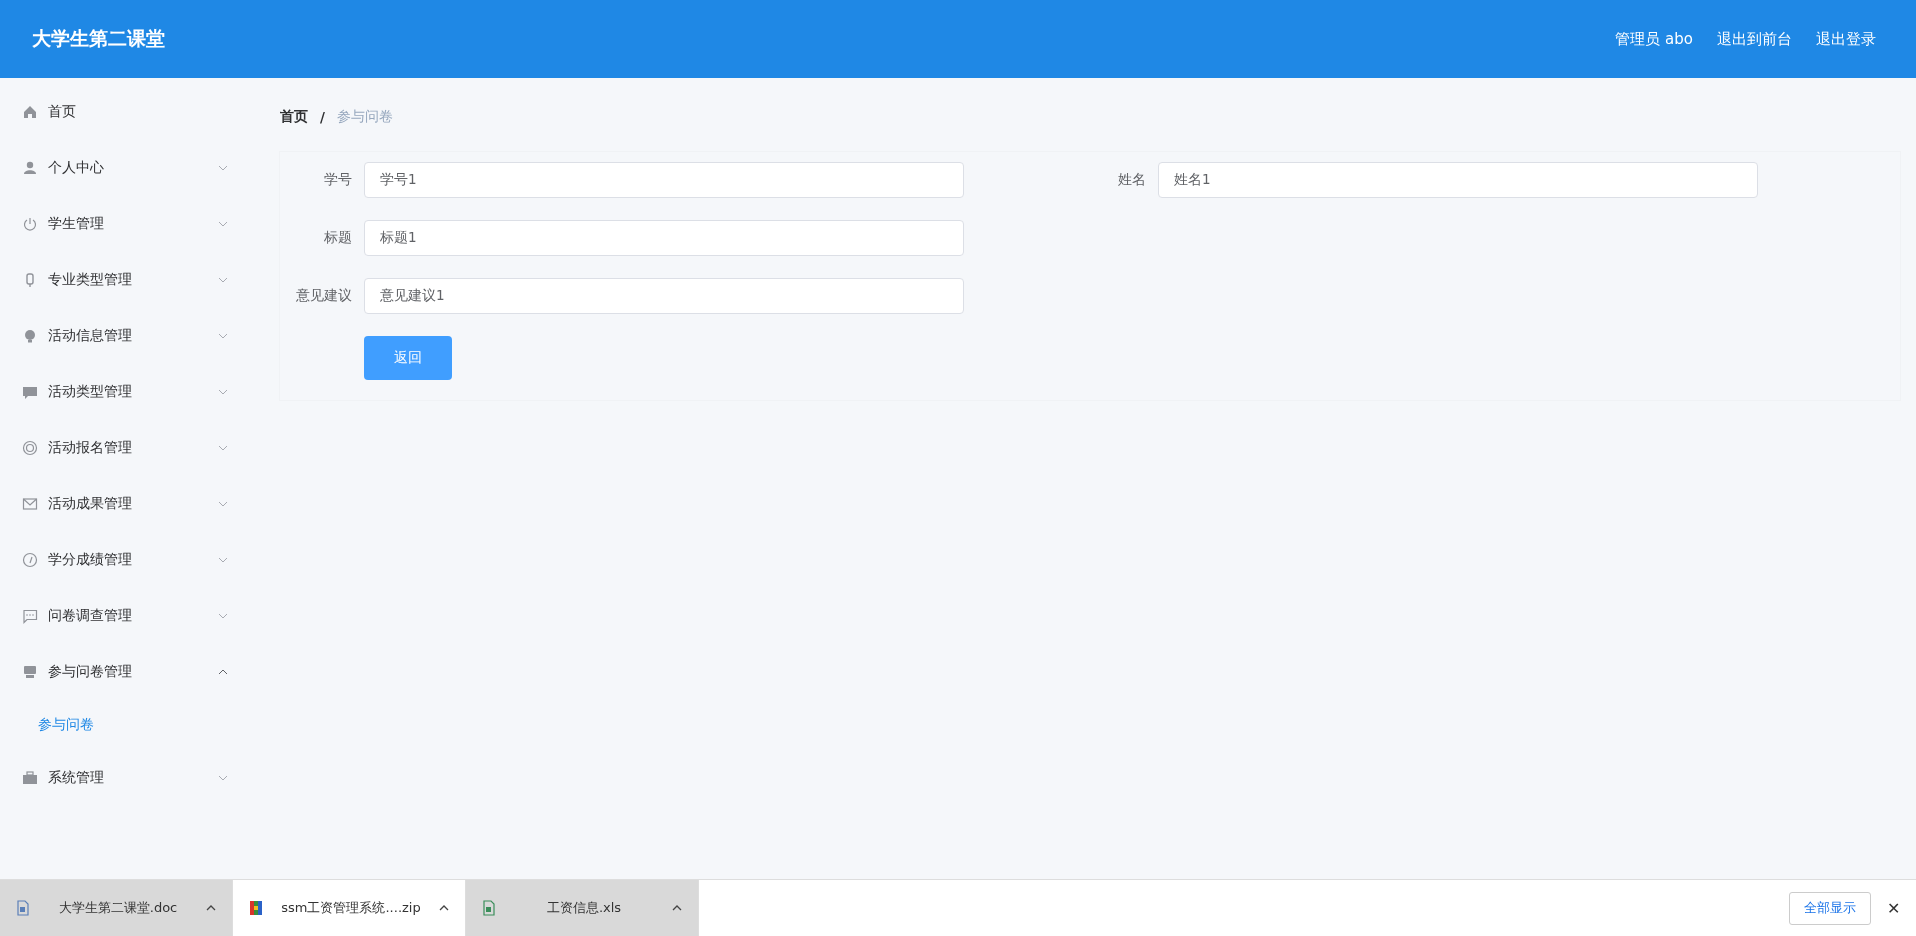 The height and width of the screenshot is (936, 1916). What do you see at coordinates (294, 117) in the screenshot?
I see `breadcrumb-item: 首页` at bounding box center [294, 117].